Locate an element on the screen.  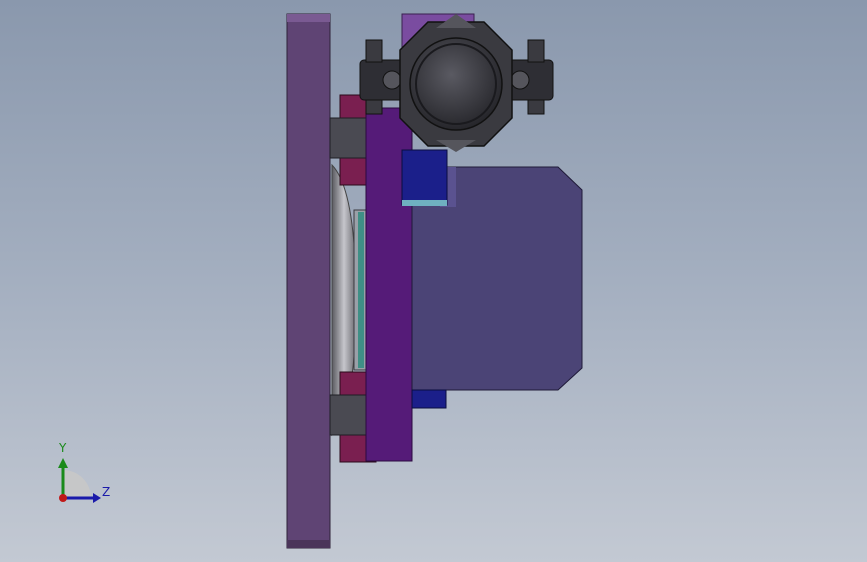
back-plate is located at coordinates (308, 281).